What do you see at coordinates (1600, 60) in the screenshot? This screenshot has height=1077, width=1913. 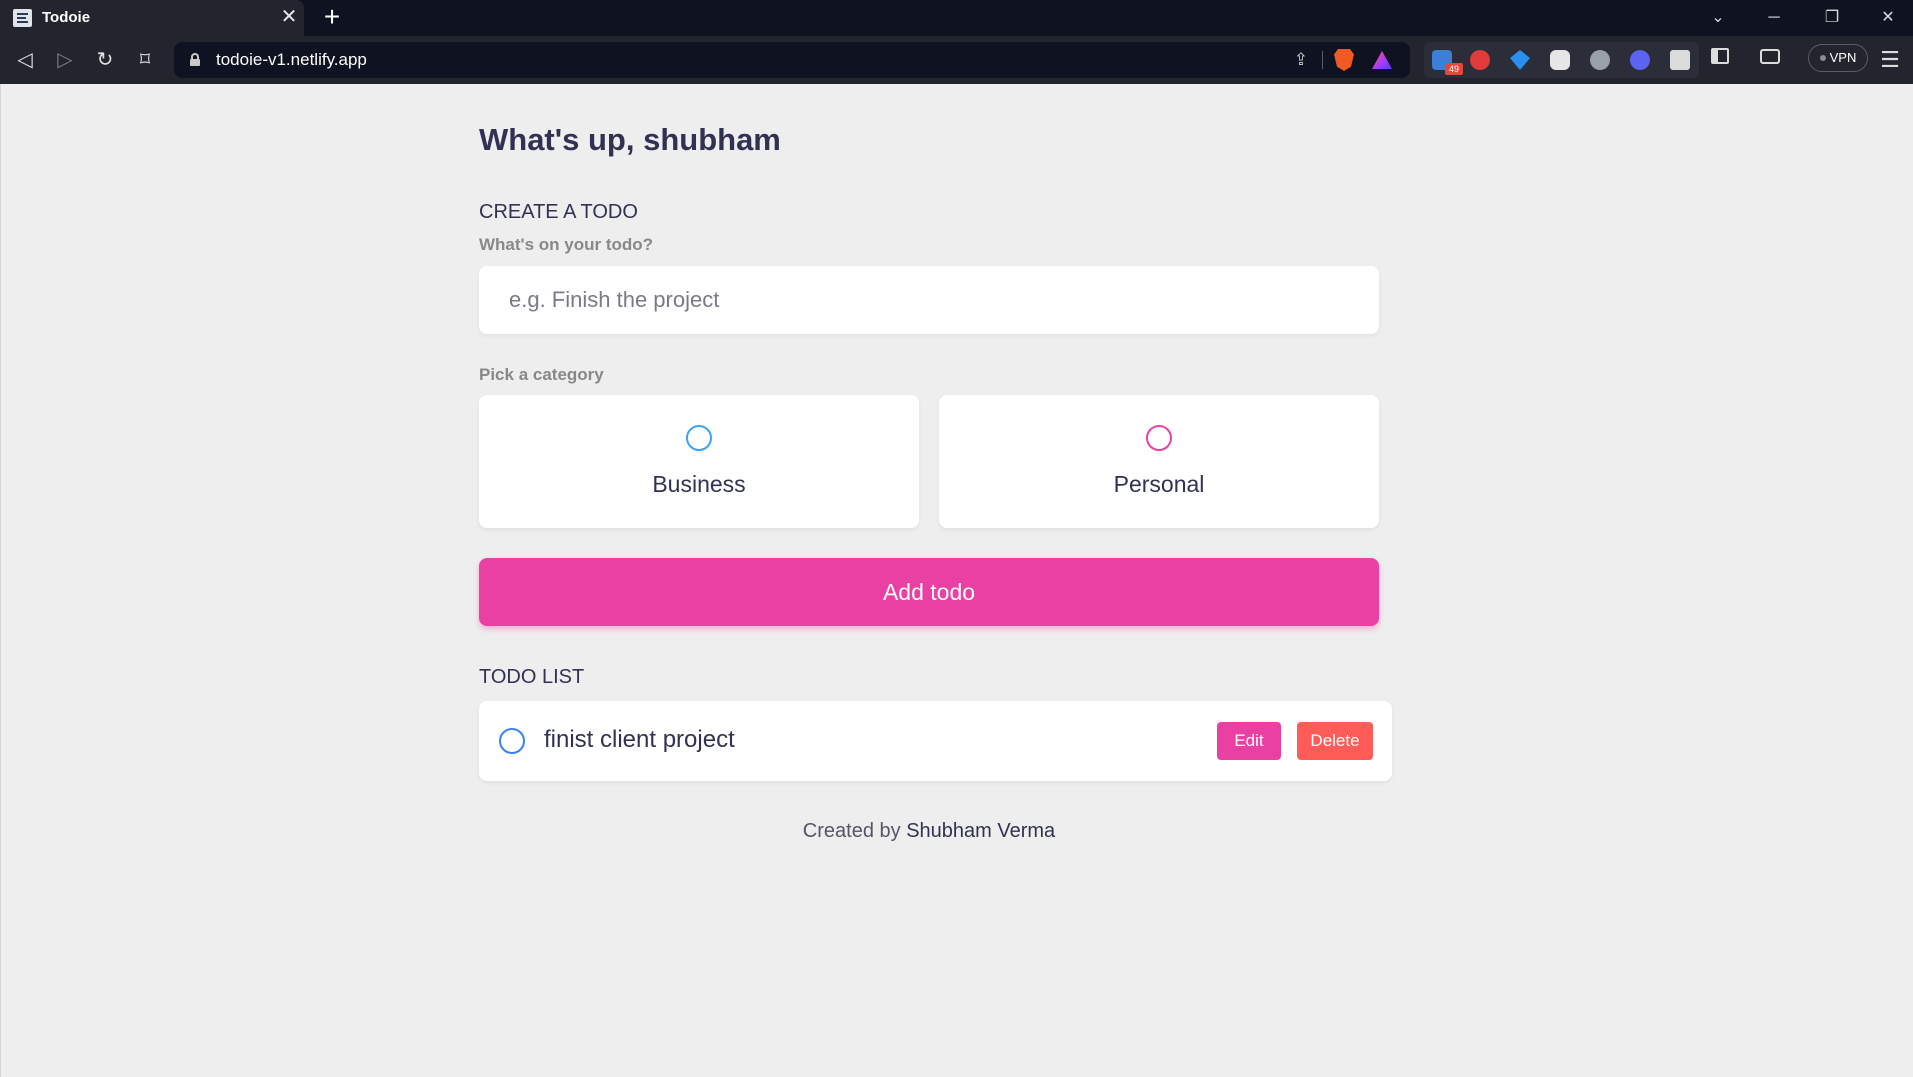 I see `extension-glasses-icon` at bounding box center [1600, 60].